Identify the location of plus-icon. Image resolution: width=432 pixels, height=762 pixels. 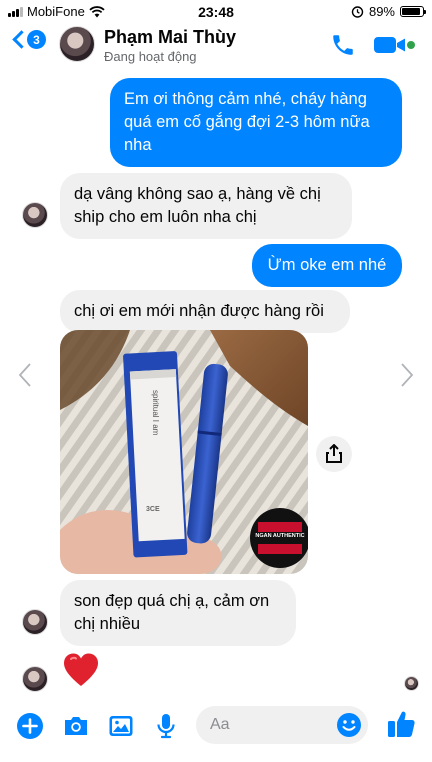
(30, 726).